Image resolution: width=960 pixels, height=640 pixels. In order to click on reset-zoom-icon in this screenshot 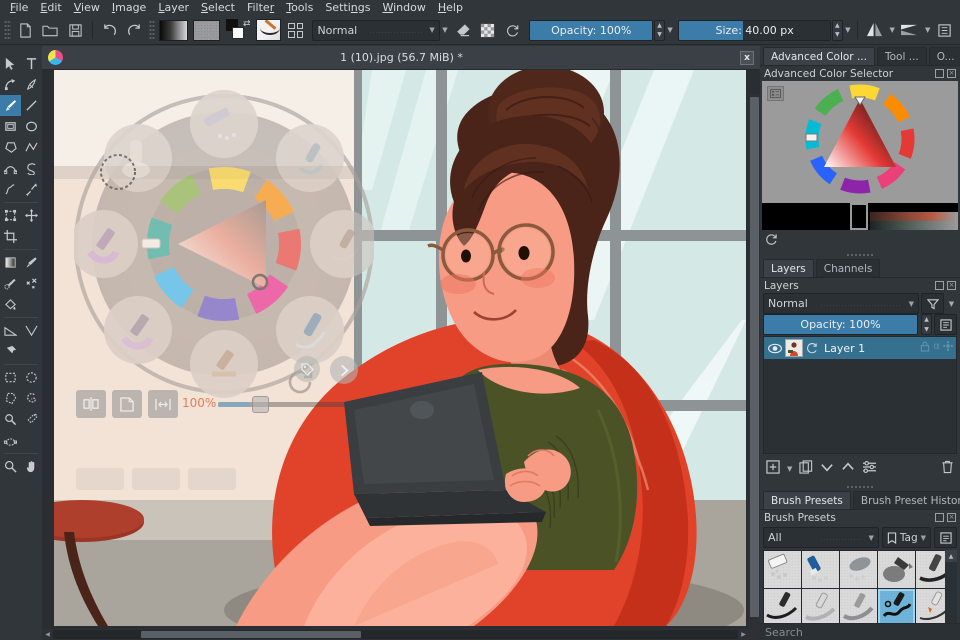, I will do `click(163, 404)`.